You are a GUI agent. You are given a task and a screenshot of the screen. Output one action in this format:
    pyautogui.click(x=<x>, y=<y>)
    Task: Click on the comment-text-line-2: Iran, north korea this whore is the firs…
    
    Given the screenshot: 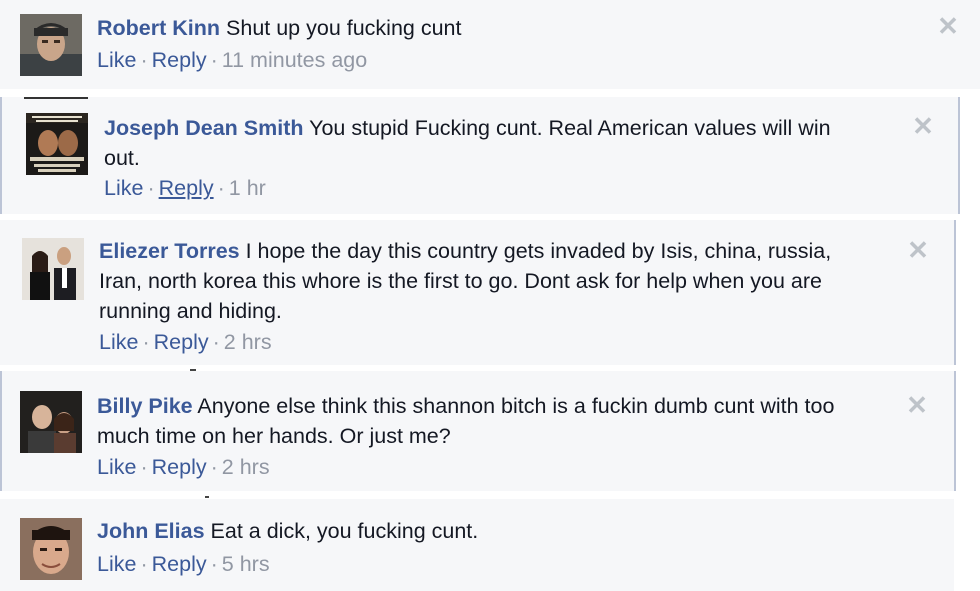 What is the action you would take?
    pyautogui.click(x=461, y=281)
    